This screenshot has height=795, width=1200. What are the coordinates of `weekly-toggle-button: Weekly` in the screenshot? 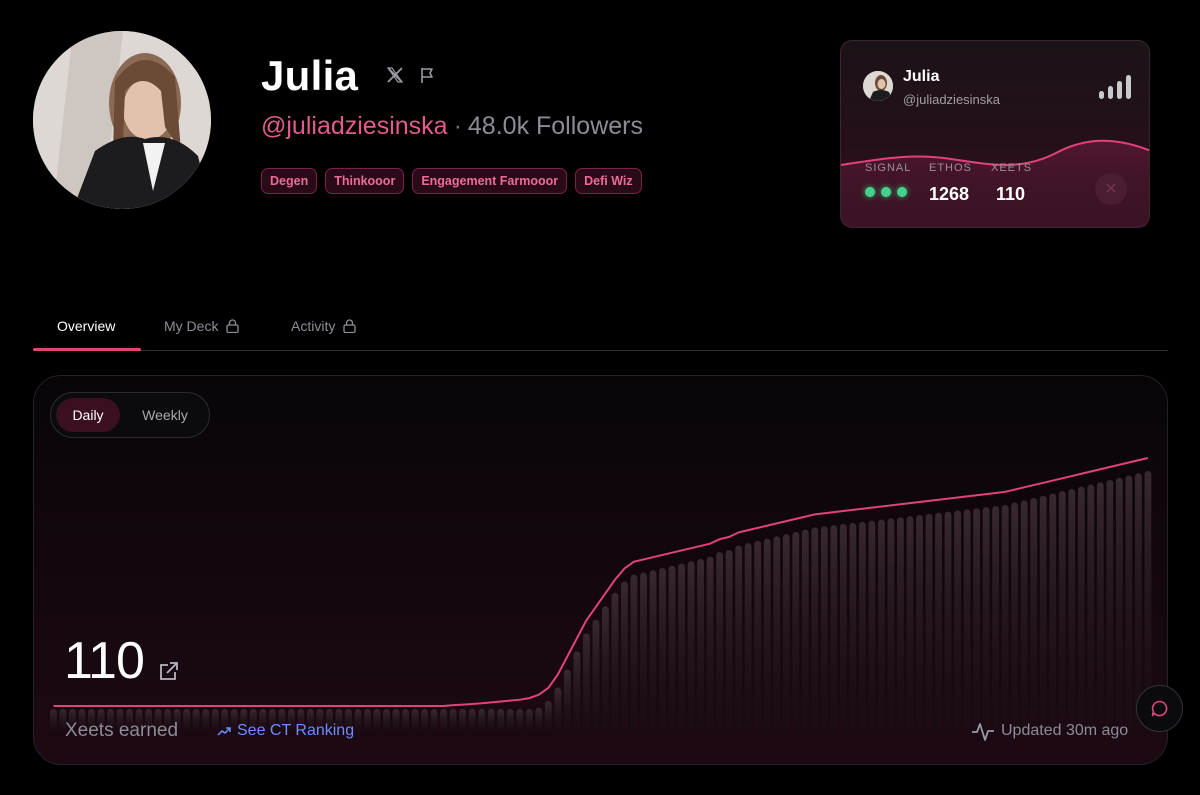 It's located at (165, 415).